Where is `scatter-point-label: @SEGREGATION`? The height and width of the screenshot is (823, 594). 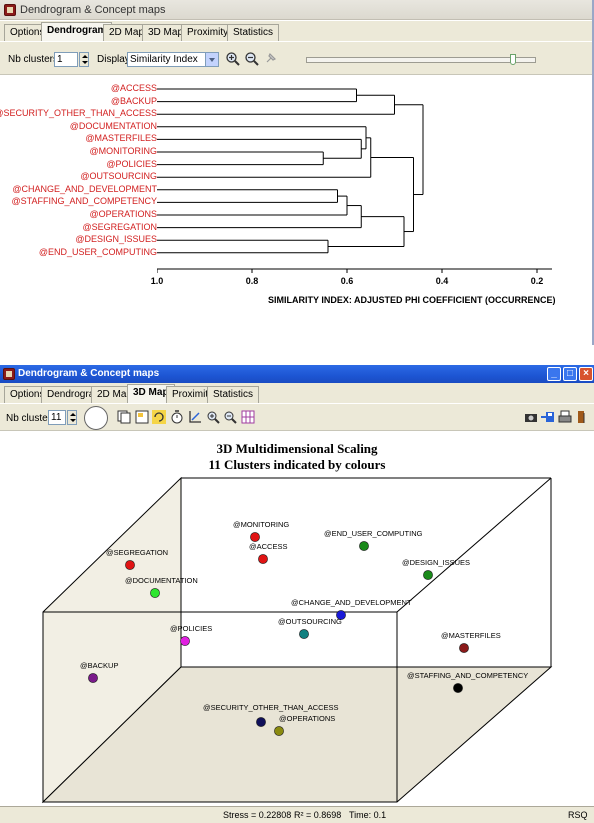 scatter-point-label: @SEGREGATION is located at coordinates (137, 552).